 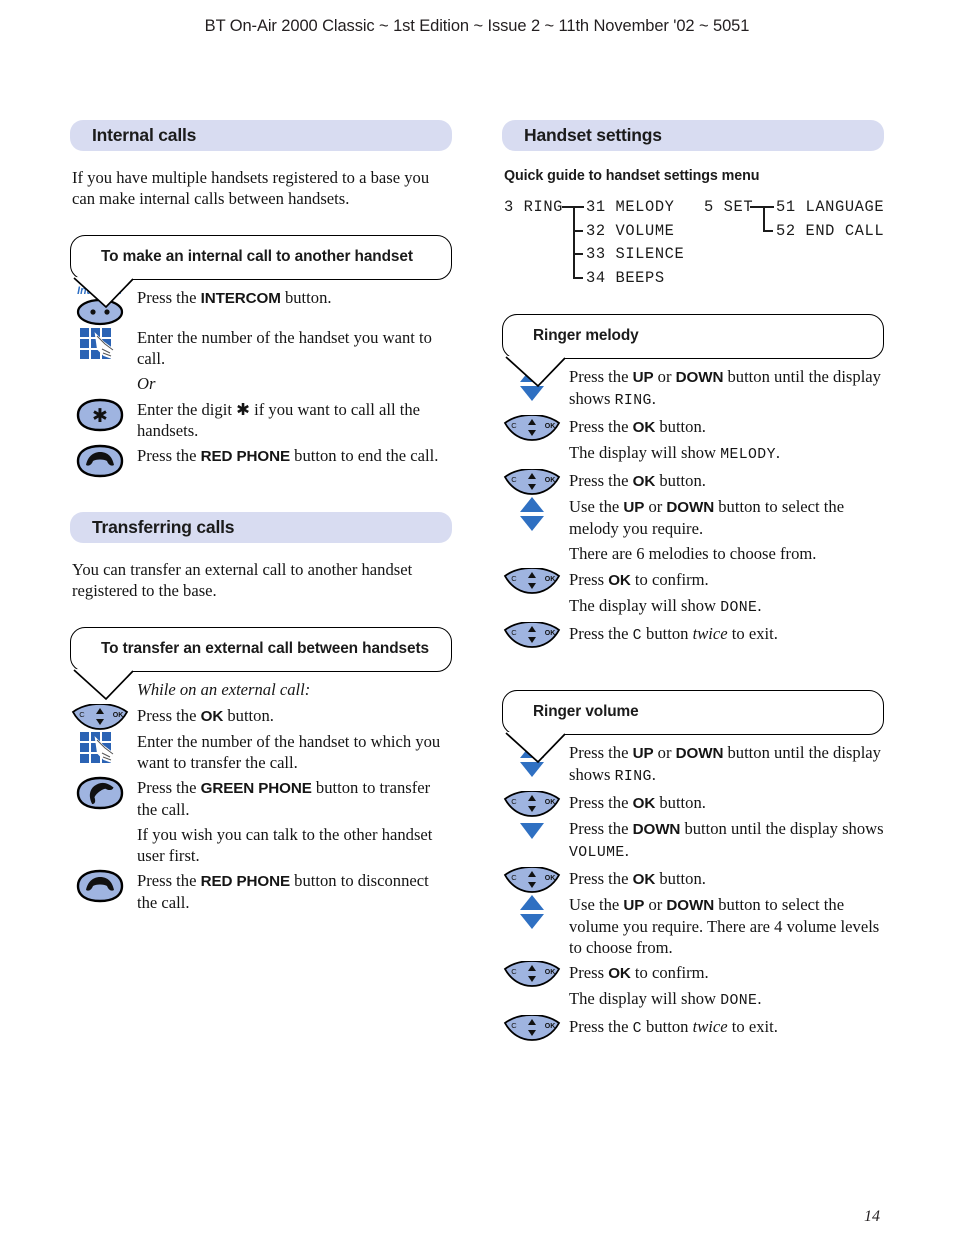 What do you see at coordinates (693, 135) in the screenshot?
I see `section-header-handset-settings: Handset settings` at bounding box center [693, 135].